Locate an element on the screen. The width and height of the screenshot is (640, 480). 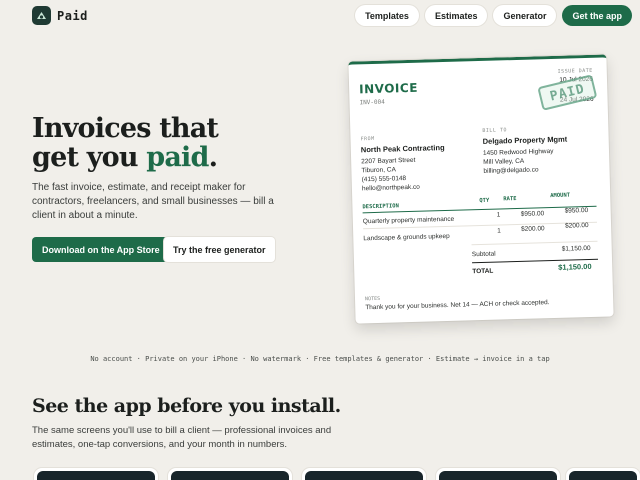
nav-link-estimates: Estimates is located at coordinates (456, 15).